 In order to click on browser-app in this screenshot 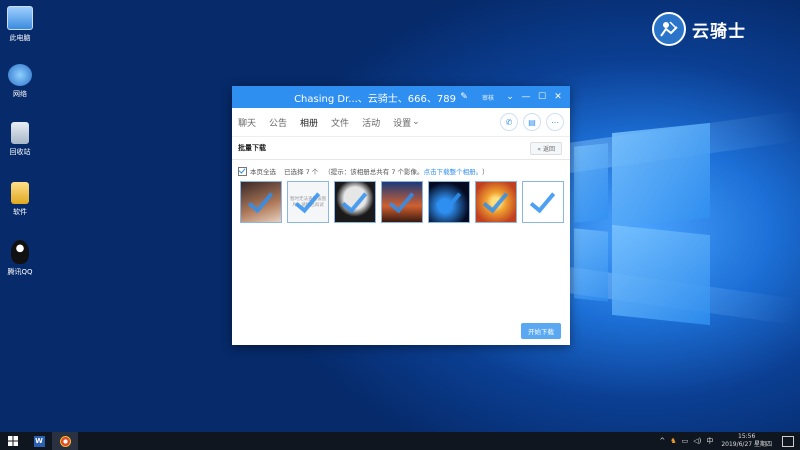, I will do `click(65, 441)`.